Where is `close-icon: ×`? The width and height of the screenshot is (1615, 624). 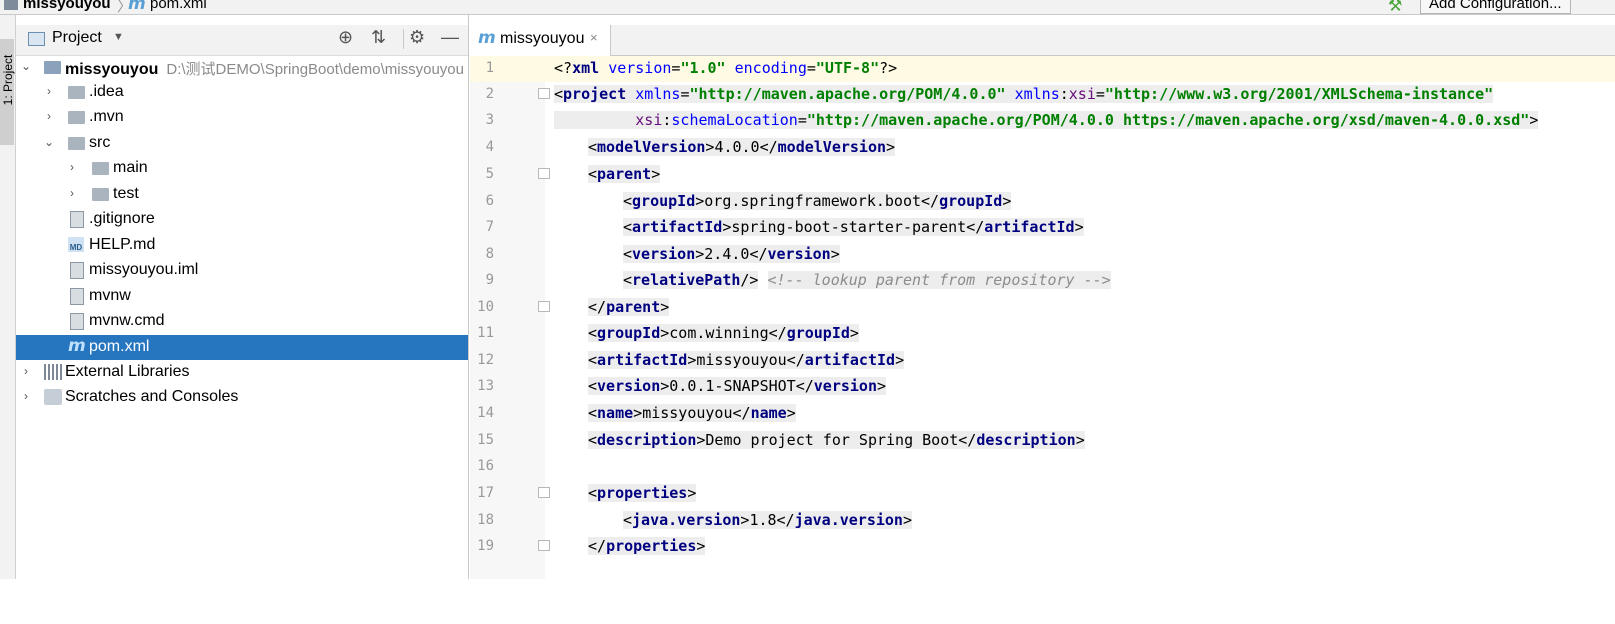
close-icon: × is located at coordinates (594, 37).